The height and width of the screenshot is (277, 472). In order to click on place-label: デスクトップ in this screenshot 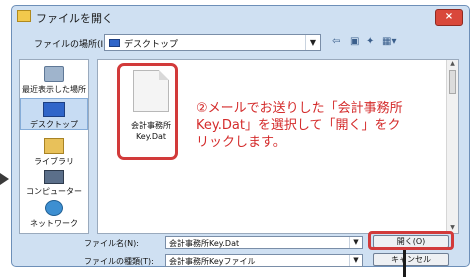, I will do `click(54, 124)`.